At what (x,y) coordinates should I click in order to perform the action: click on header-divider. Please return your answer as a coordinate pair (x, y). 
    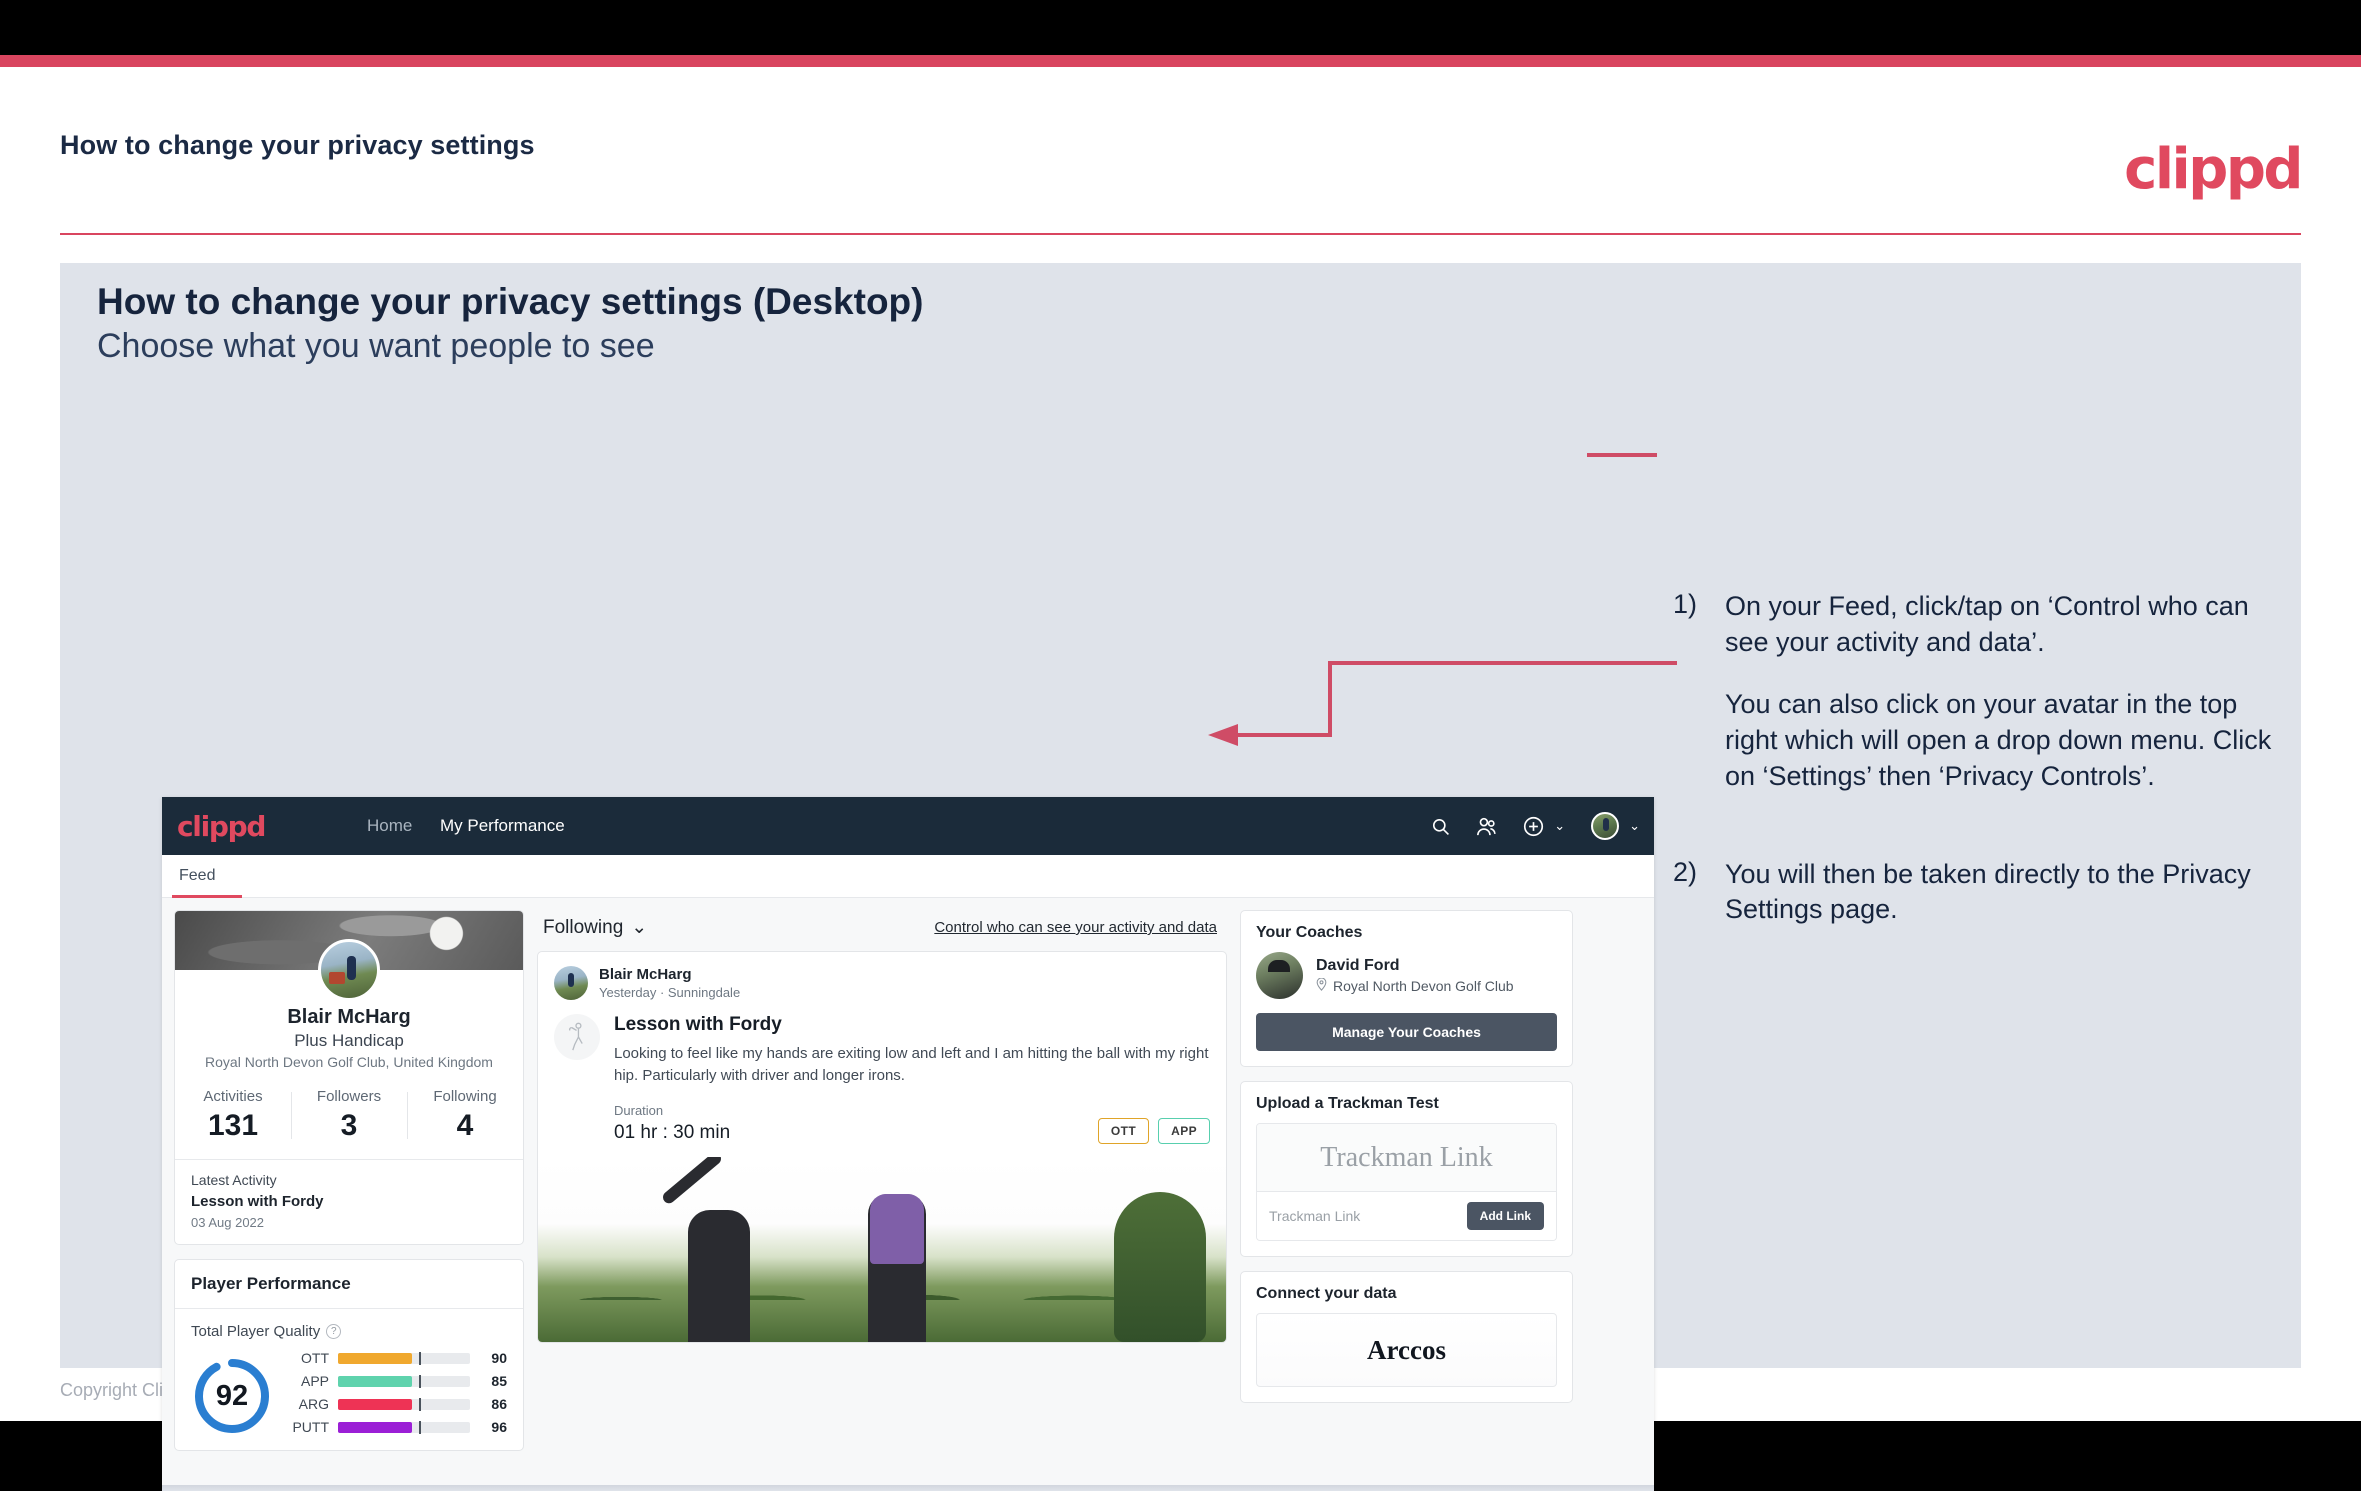
    Looking at the image, I should click on (1180, 234).